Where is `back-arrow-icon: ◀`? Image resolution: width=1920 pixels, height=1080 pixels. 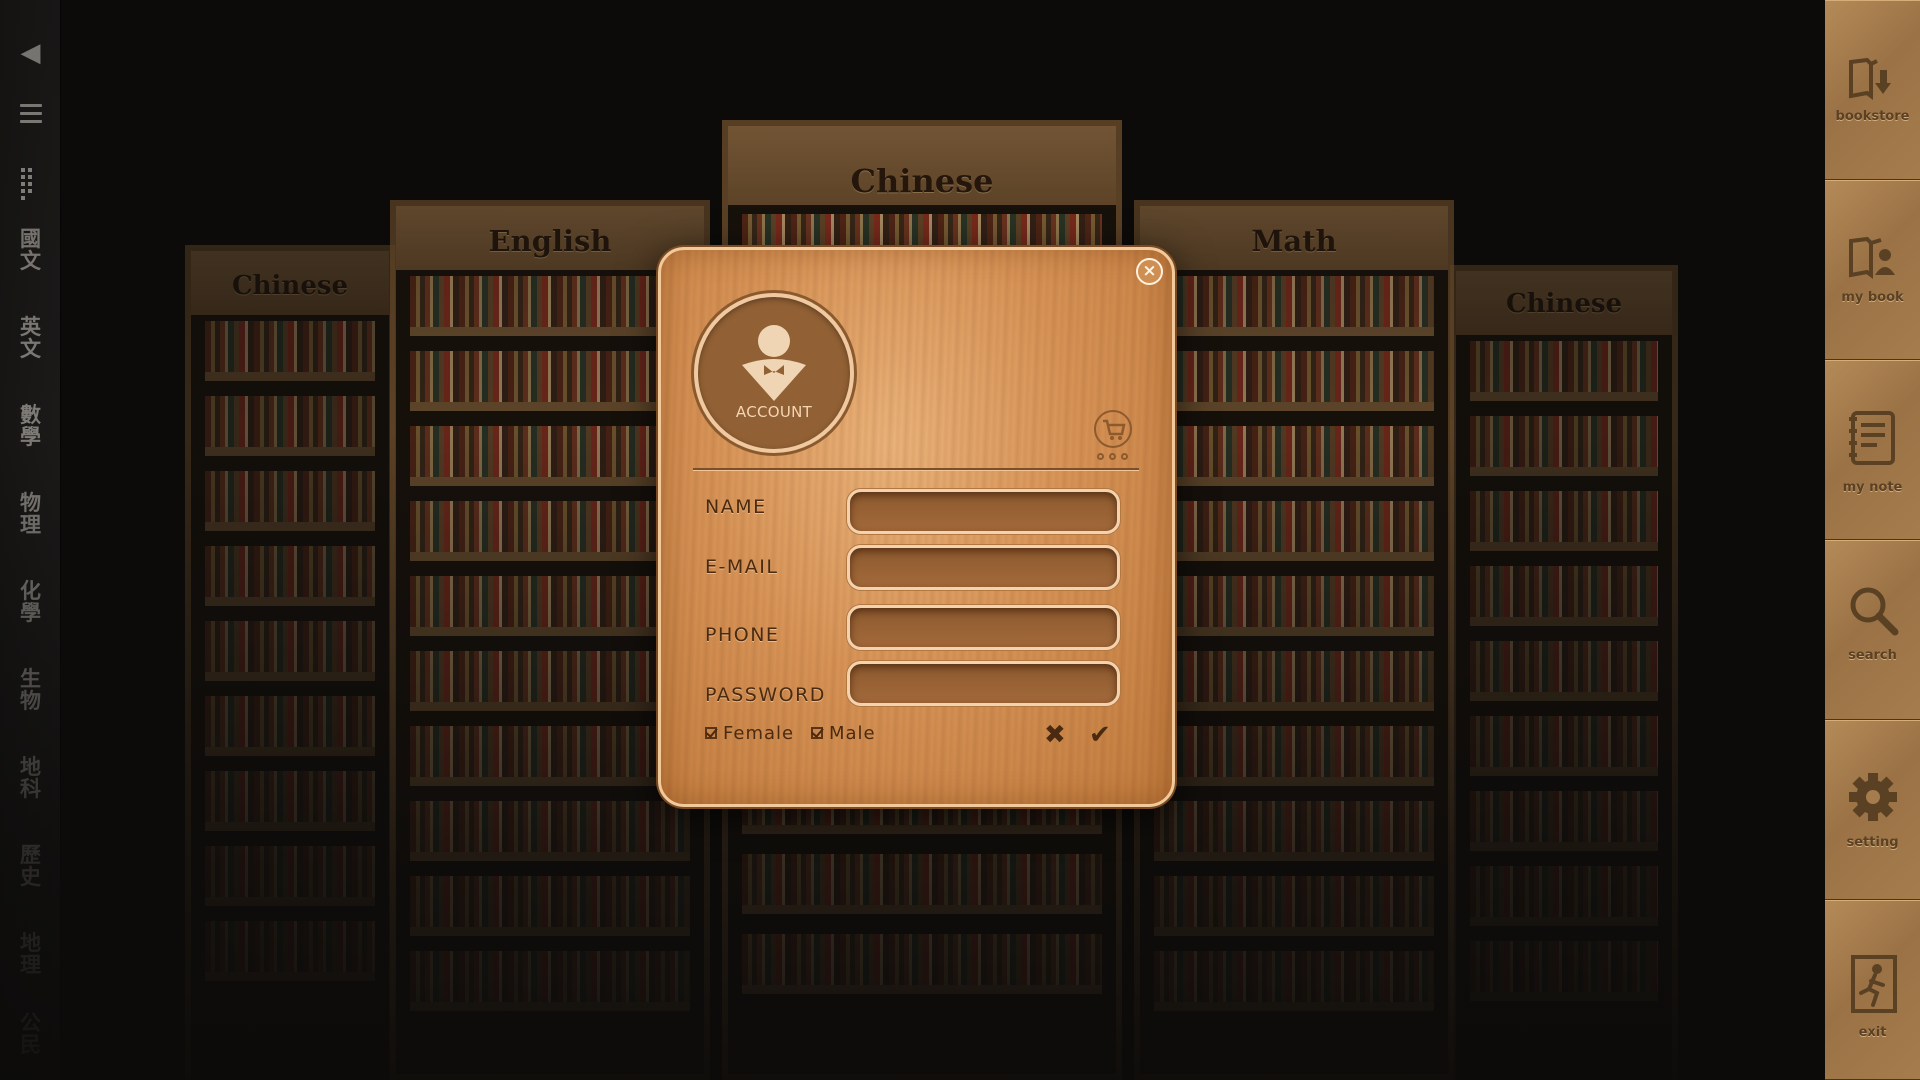
back-arrow-icon: ◀ is located at coordinates (30, 53).